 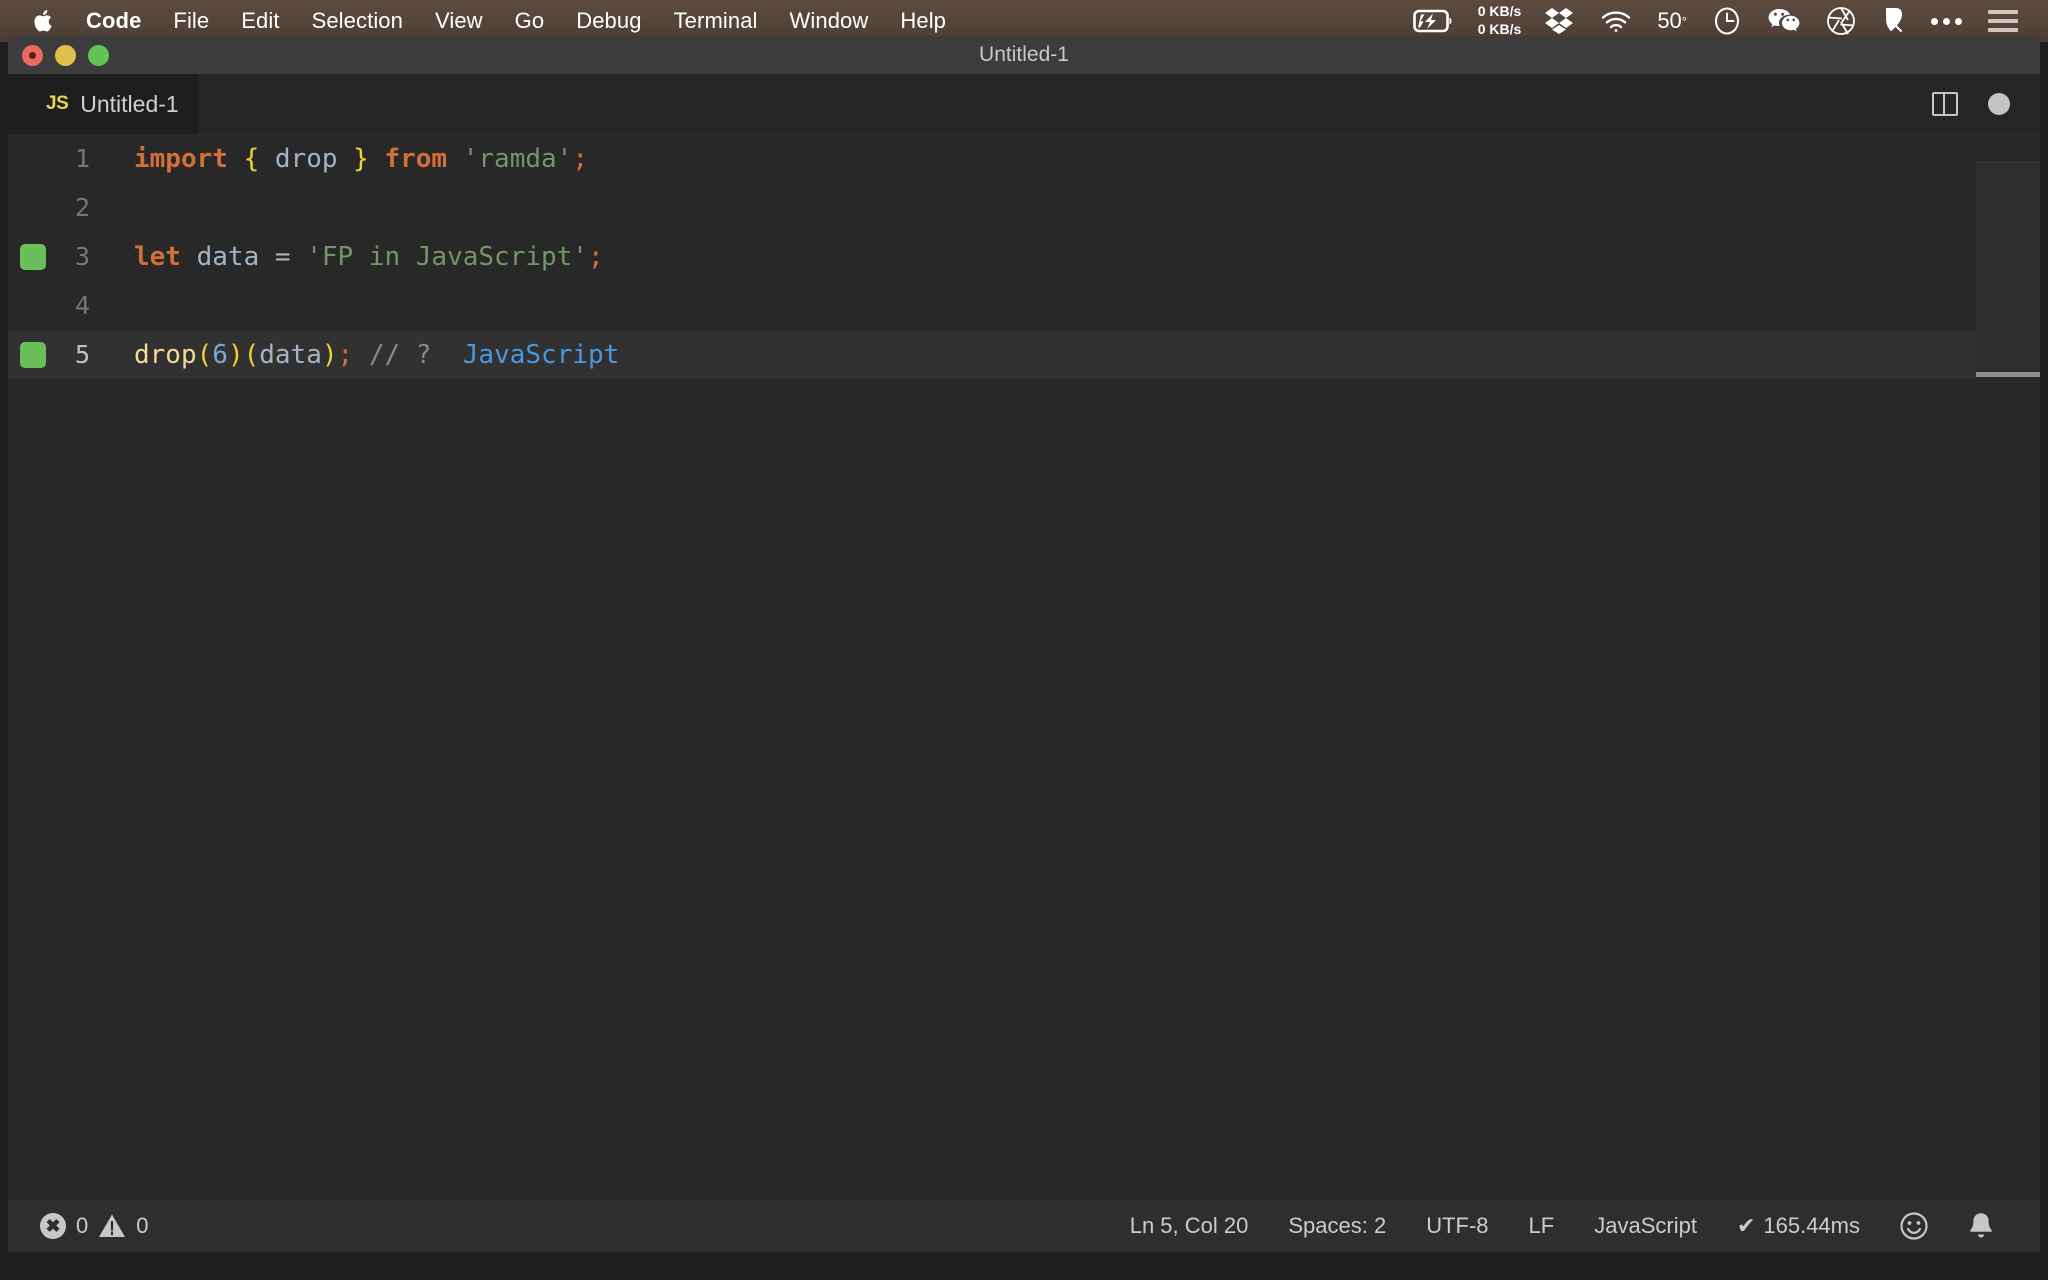 I want to click on network-upload-speed: 0 KB/s, so click(x=1499, y=11).